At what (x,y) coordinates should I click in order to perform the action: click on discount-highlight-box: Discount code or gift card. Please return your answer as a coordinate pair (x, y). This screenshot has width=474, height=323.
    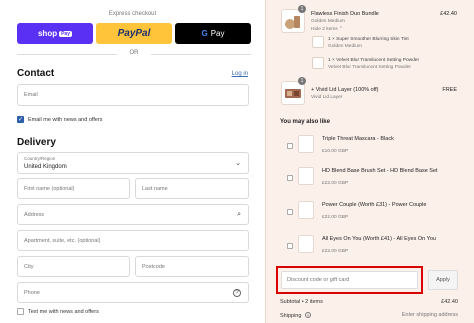
    Looking at the image, I should click on (349, 280).